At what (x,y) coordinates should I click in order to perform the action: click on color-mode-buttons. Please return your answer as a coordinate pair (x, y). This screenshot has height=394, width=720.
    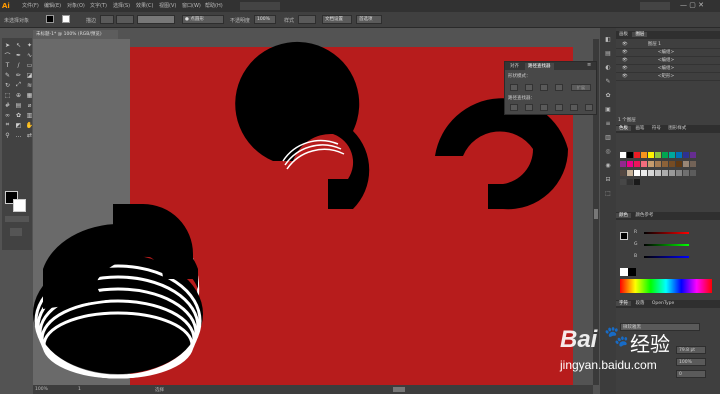
    Looking at the image, I should click on (17, 219).